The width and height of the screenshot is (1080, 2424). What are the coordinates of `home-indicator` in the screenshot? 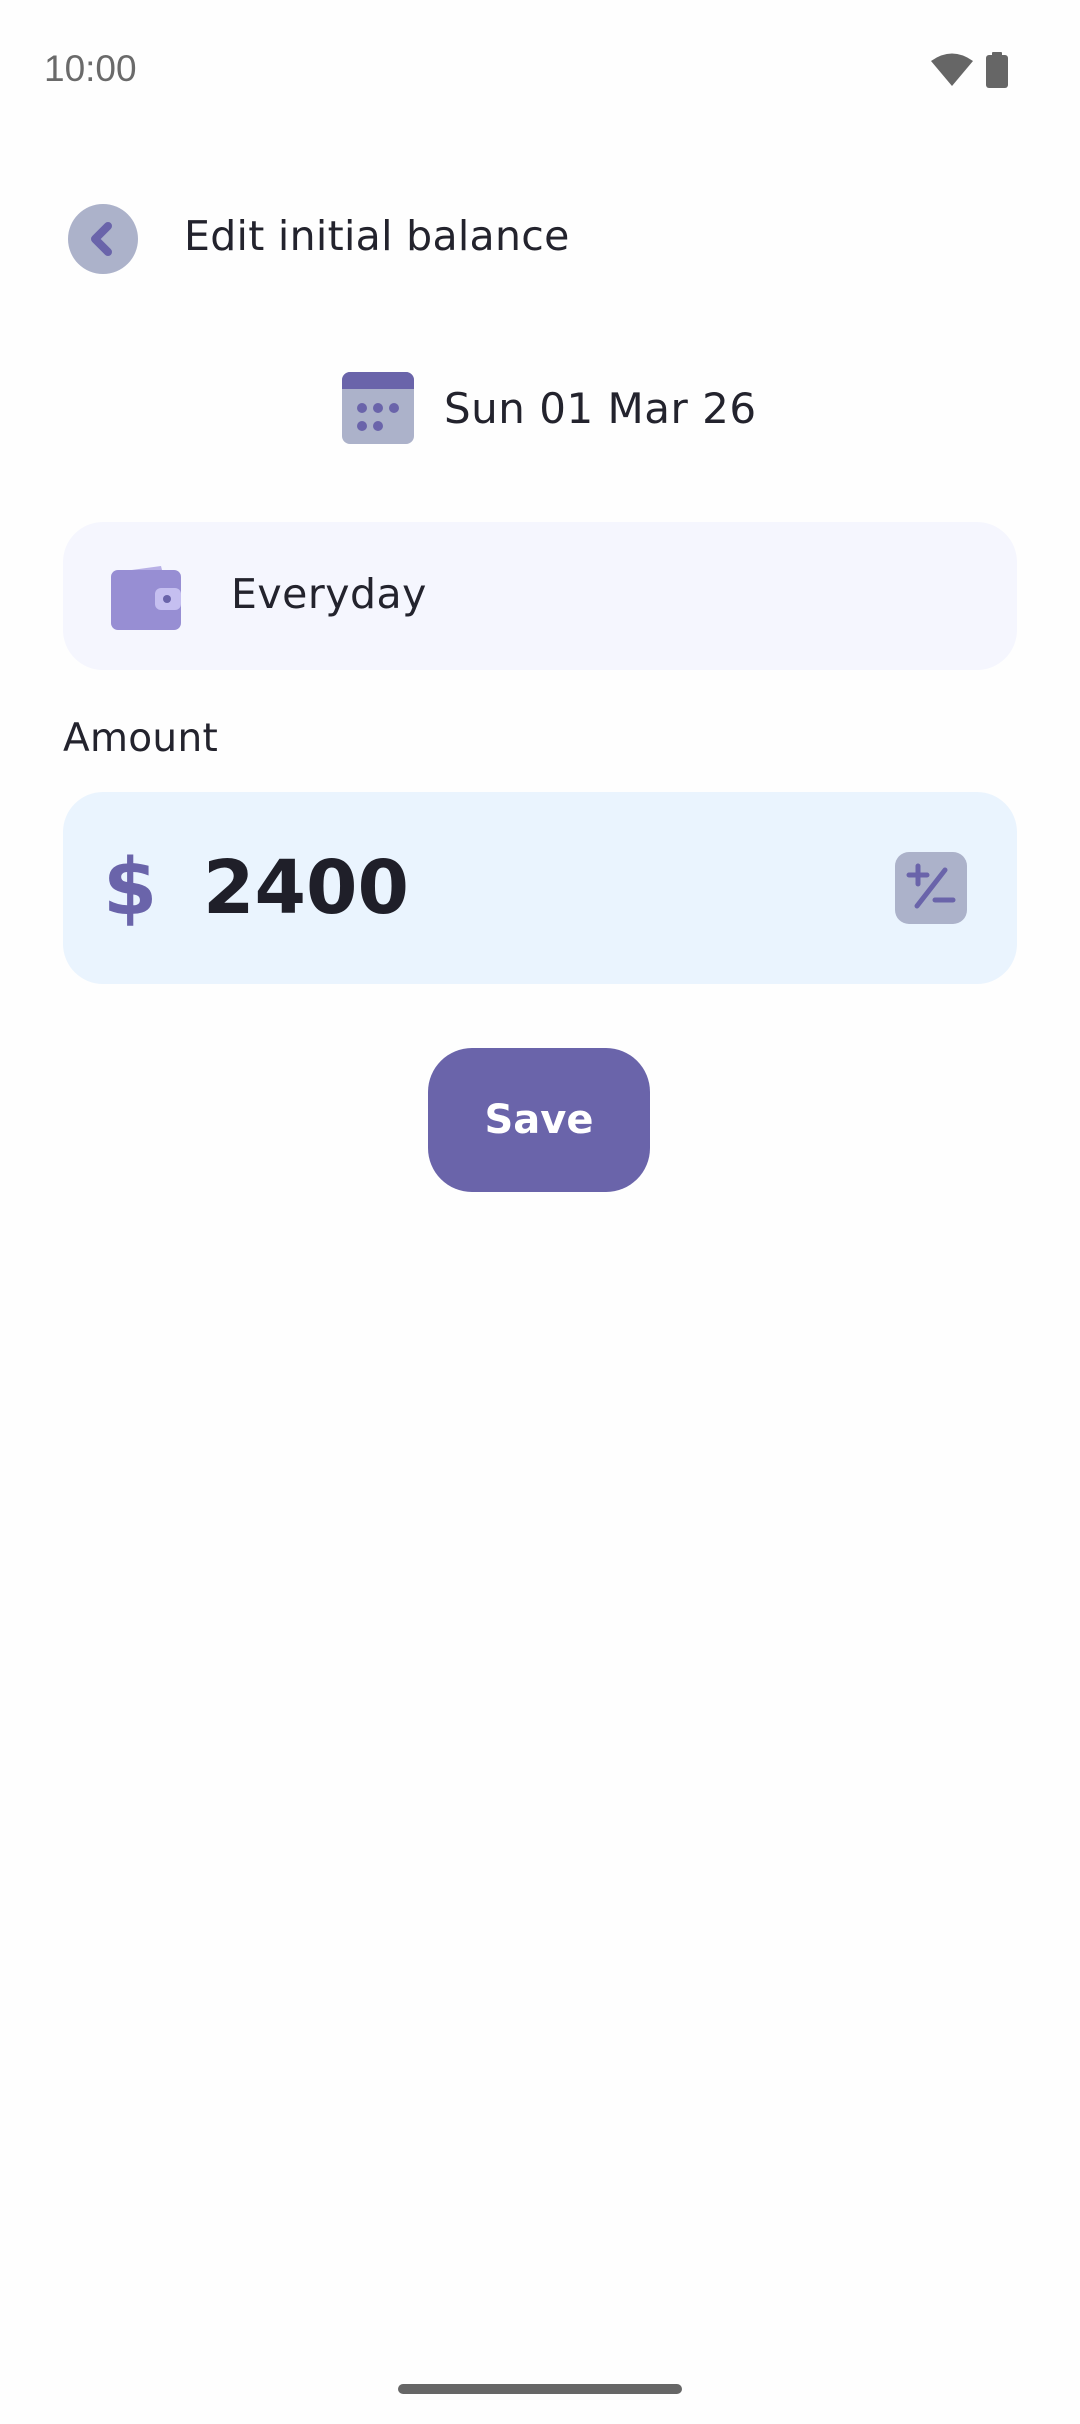 It's located at (540, 2389).